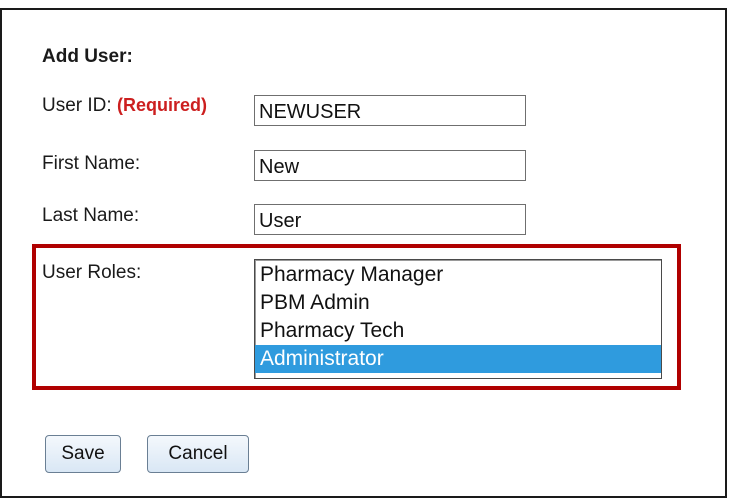 This screenshot has height=498, width=732. Describe the element at coordinates (458, 331) in the screenshot. I see `role-option-pharmacy-tech: Pharmacy Tech` at that location.